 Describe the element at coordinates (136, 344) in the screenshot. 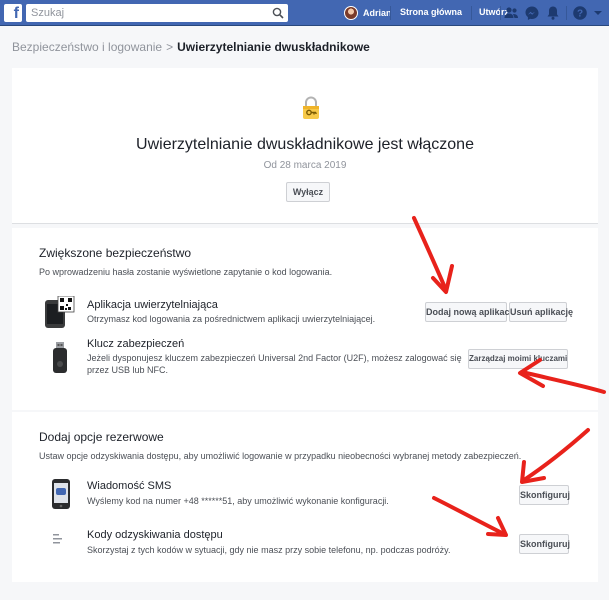

I see `security-key-title: Klucz zabezpieczeń` at that location.